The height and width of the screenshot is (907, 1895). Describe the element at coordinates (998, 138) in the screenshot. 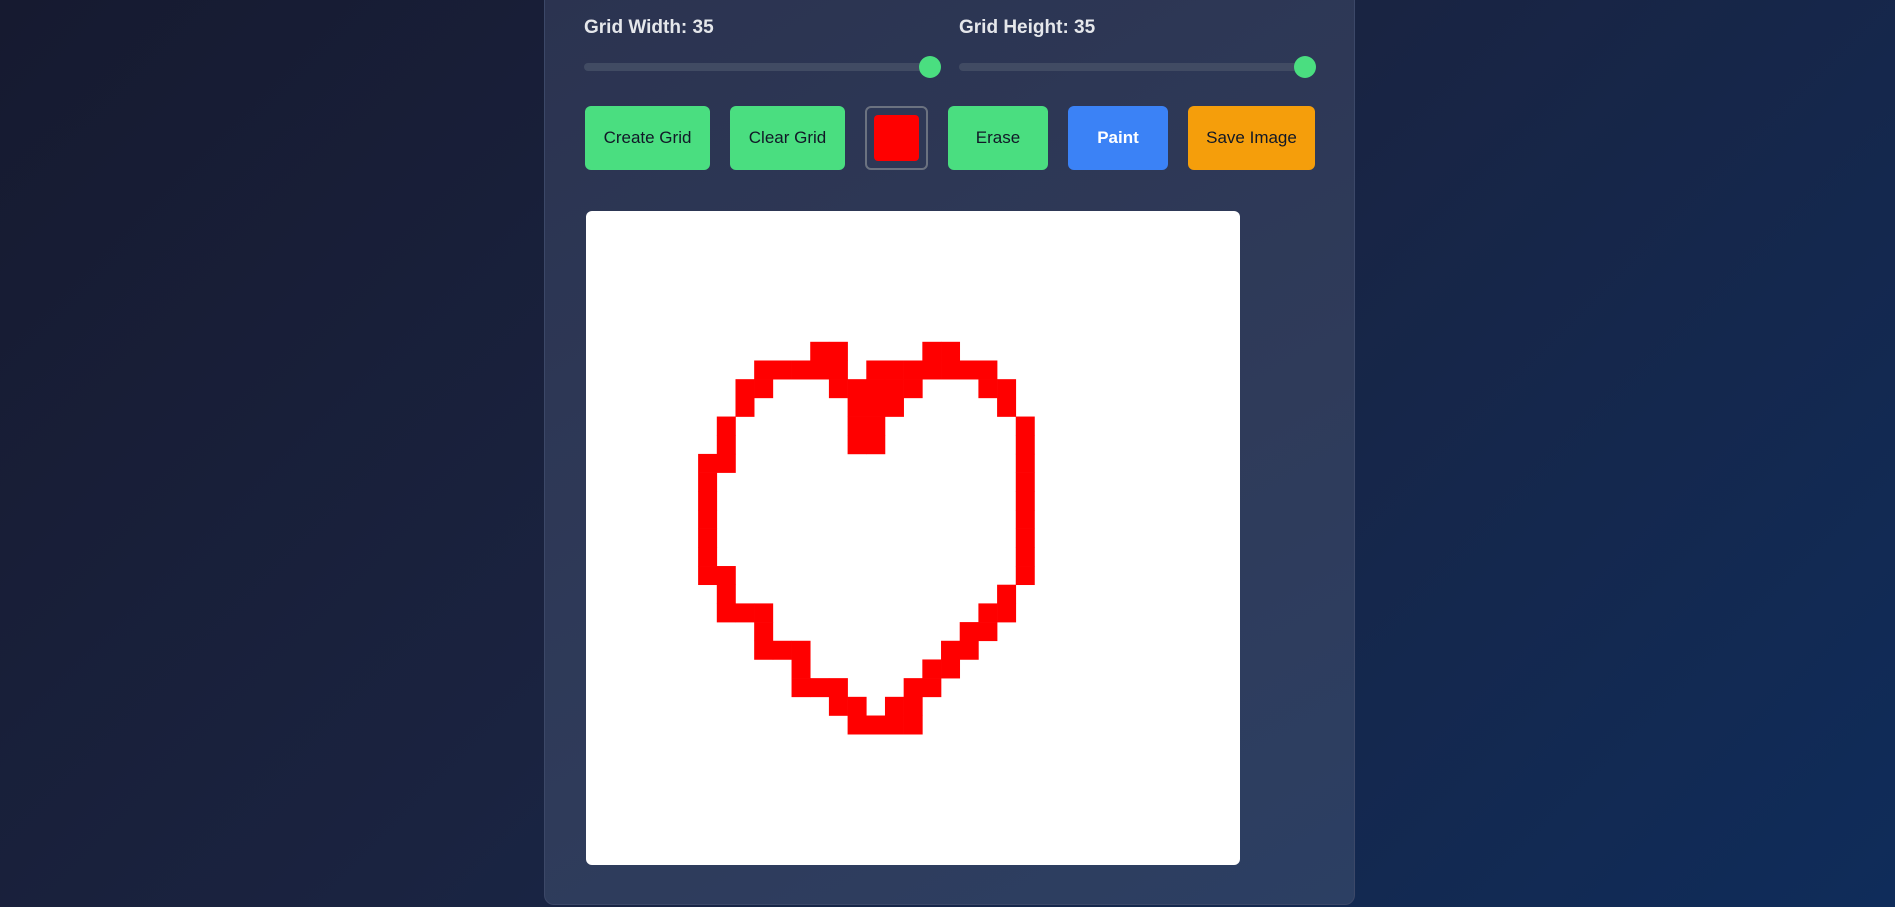

I see `erase-button: Erase` at that location.